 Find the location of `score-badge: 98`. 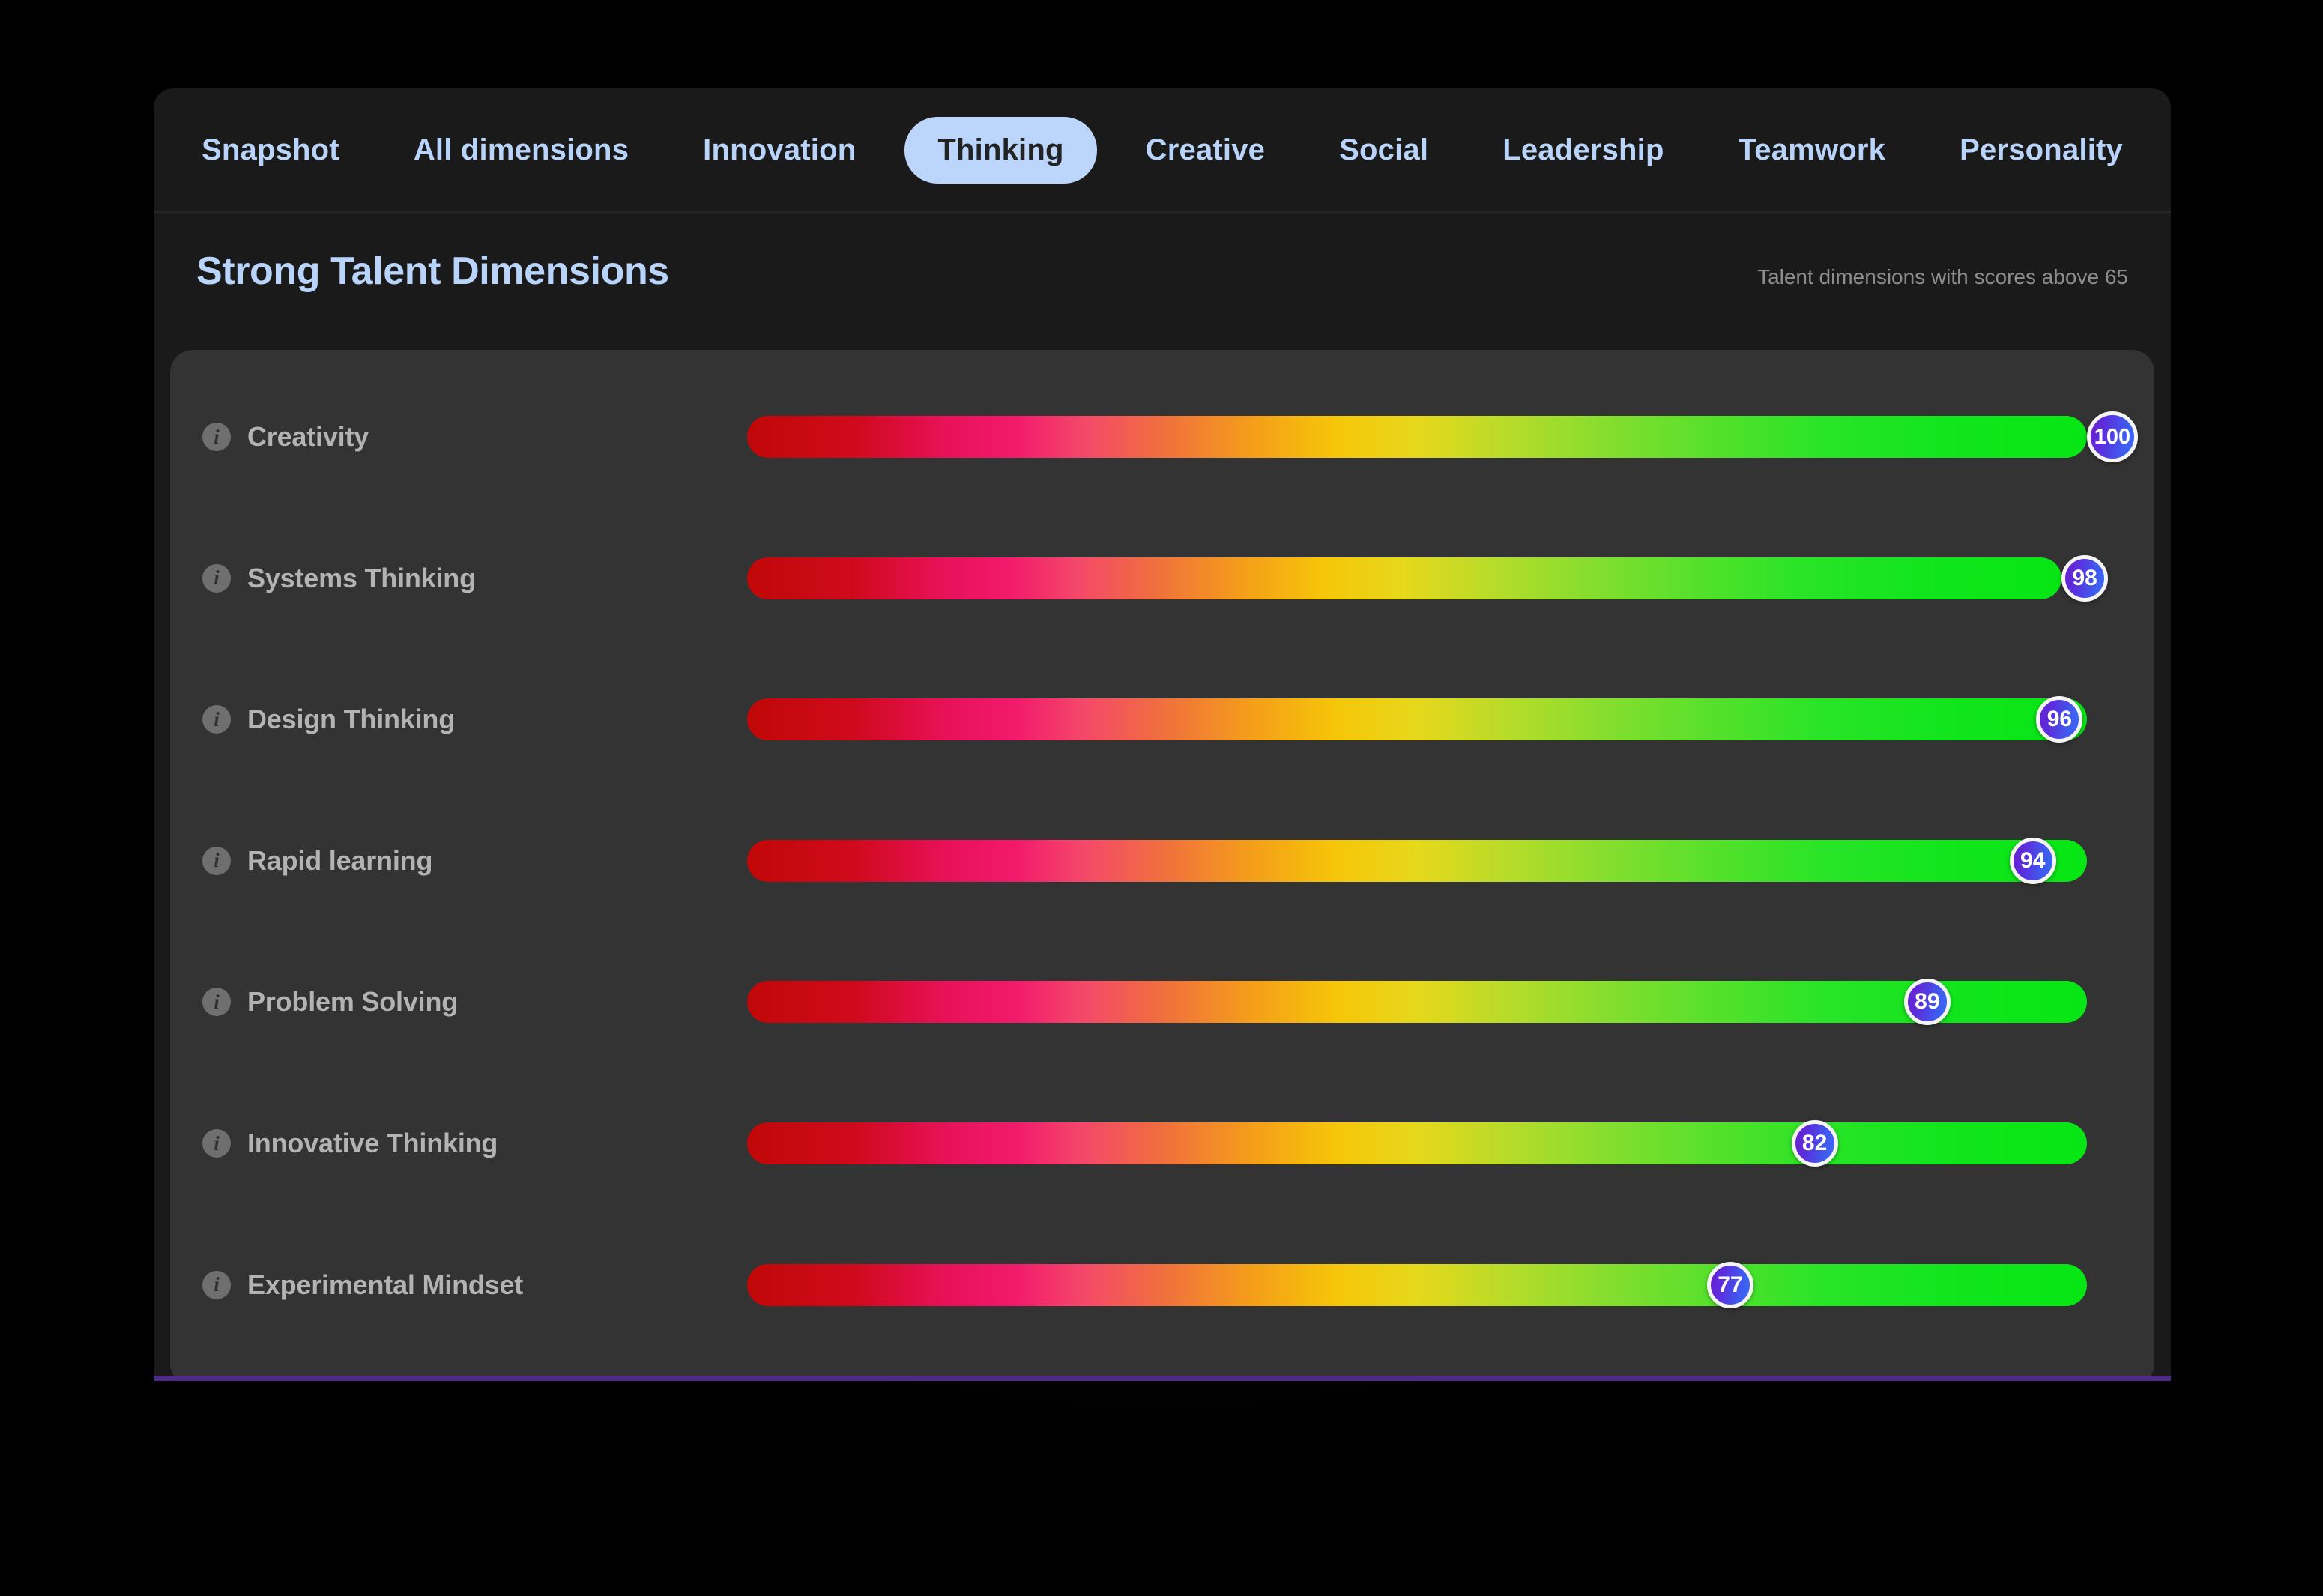

score-badge: 98 is located at coordinates (2085, 578).